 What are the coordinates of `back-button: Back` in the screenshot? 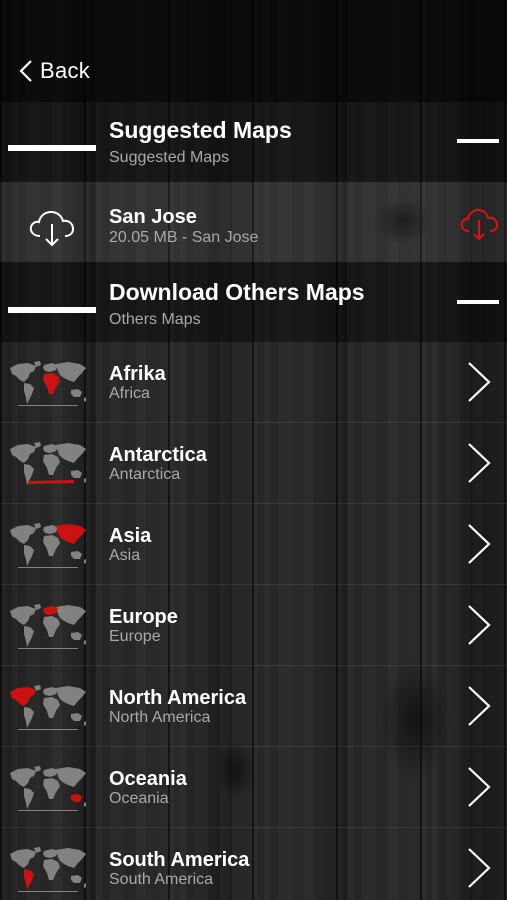 It's located at (54, 71).